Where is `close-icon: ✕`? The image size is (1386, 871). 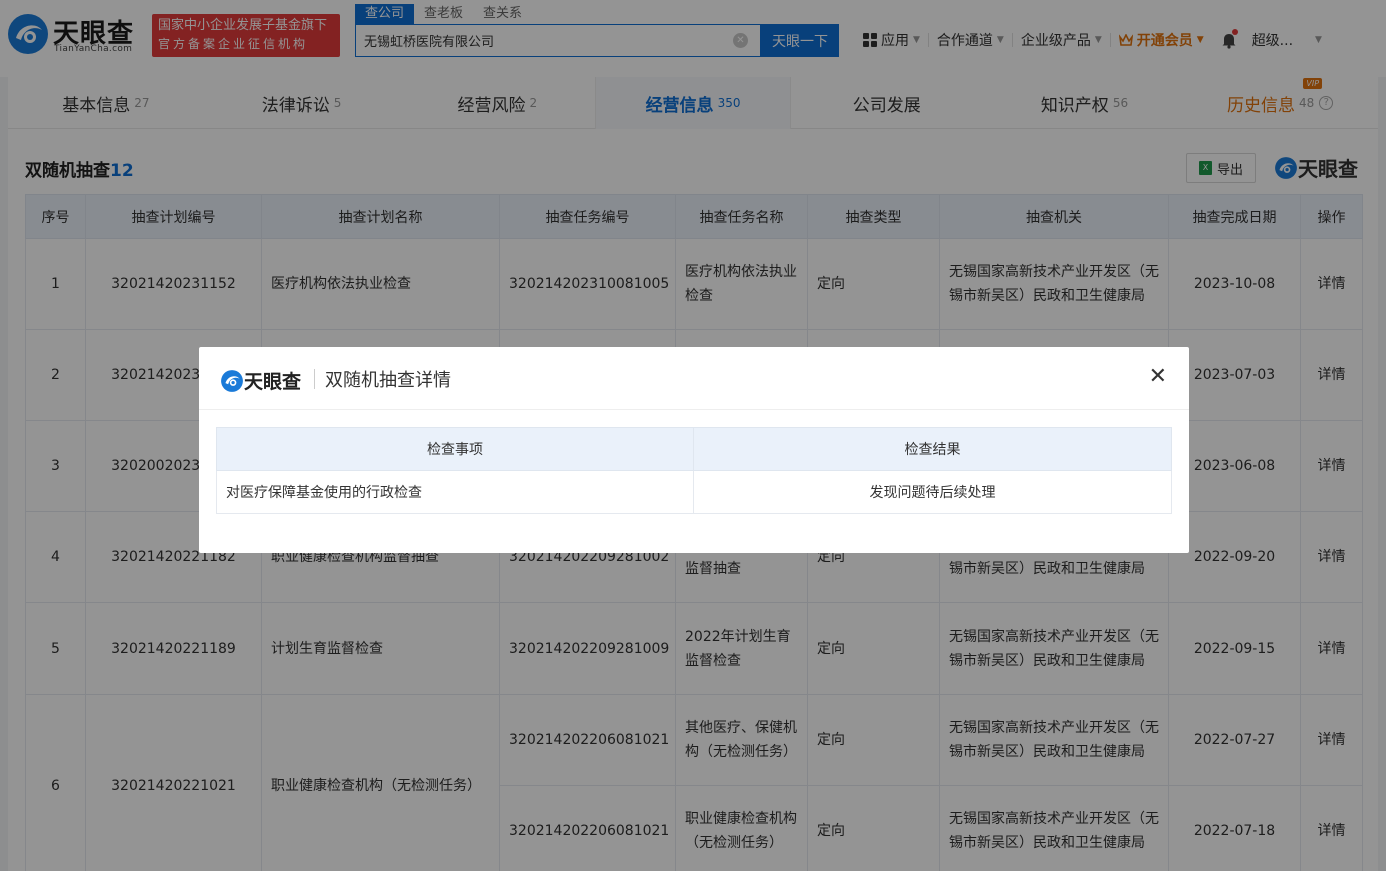 close-icon: ✕ is located at coordinates (1158, 377).